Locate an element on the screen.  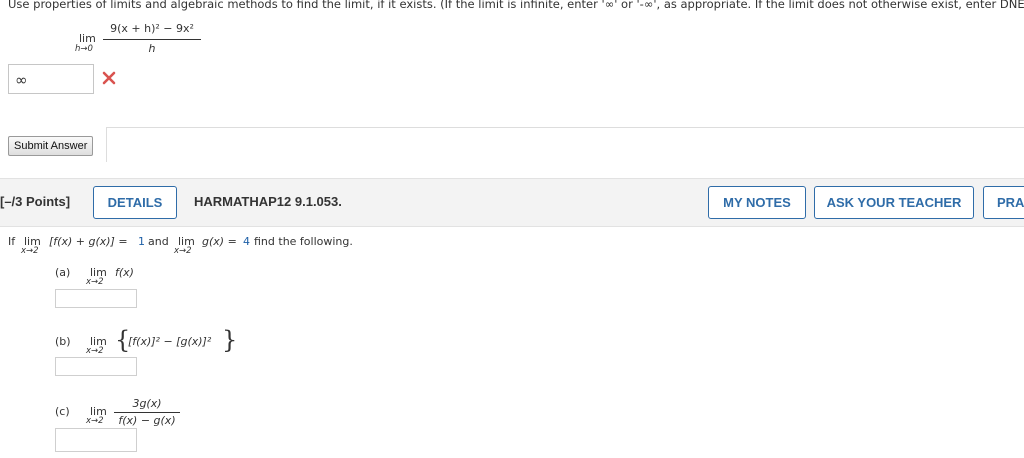
prompt-and: and is located at coordinates (158, 241).